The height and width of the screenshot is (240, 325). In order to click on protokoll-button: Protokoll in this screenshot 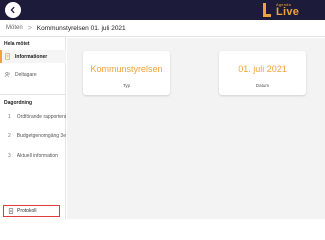, I will do `click(31, 211)`.